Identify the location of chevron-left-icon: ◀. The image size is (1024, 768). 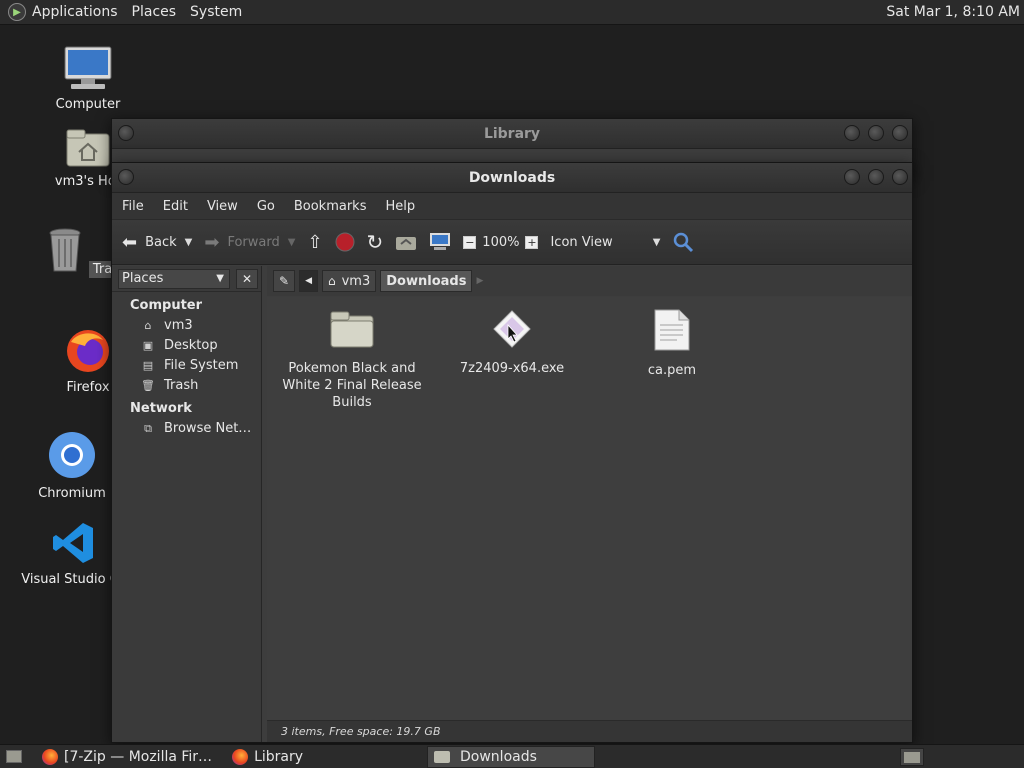
(308, 281).